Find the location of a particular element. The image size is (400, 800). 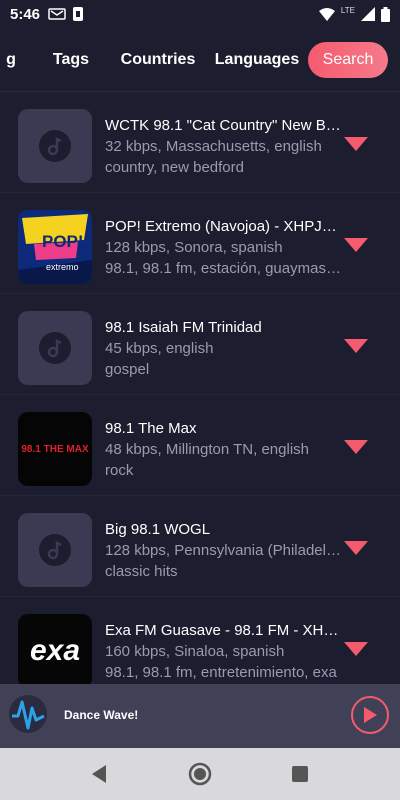

battery-icon is located at coordinates (385, 14).